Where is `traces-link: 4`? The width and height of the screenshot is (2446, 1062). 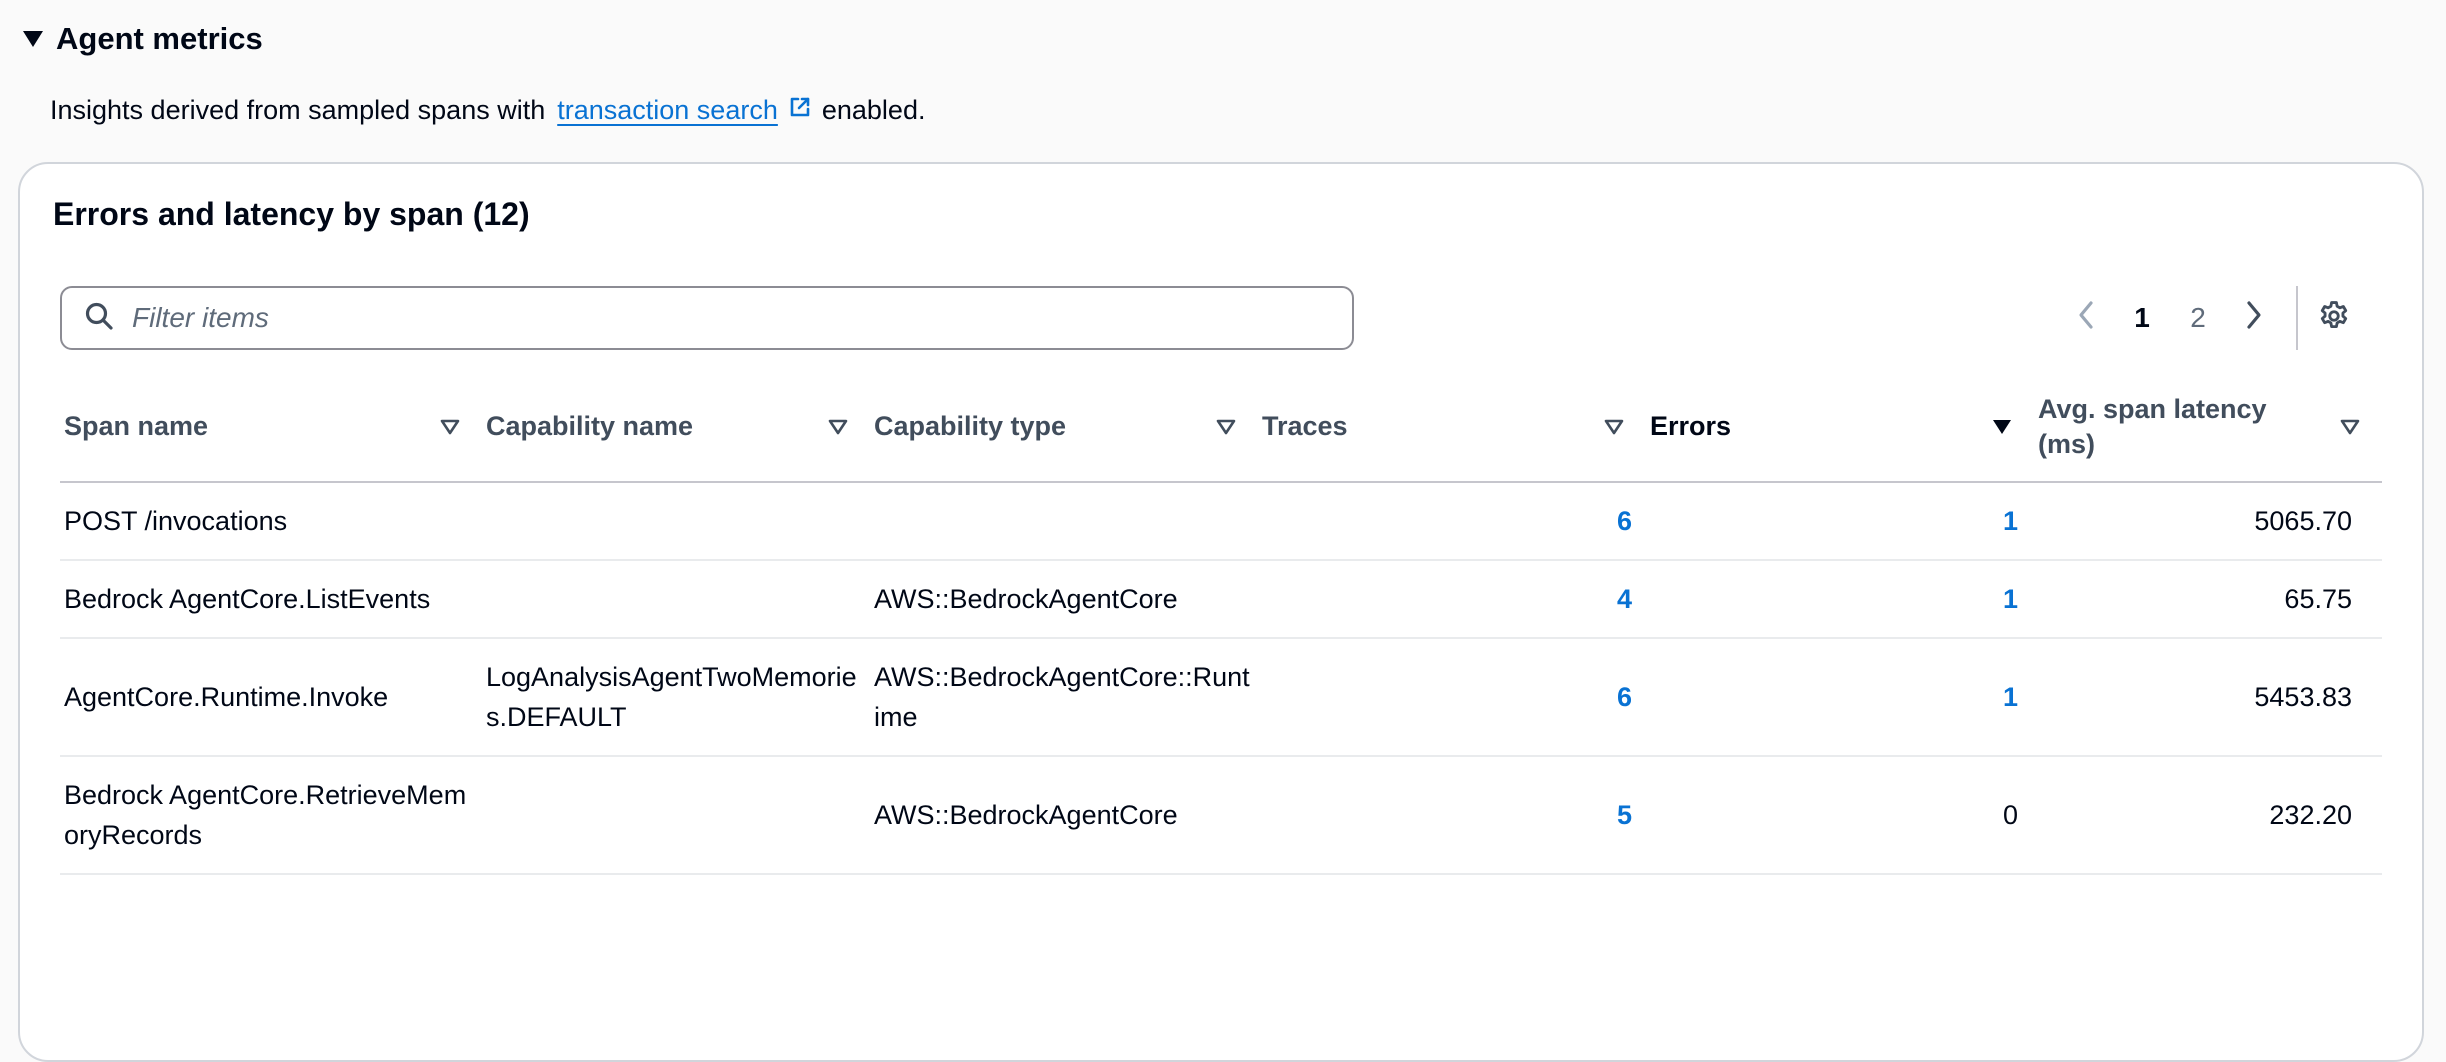
traces-link: 4 is located at coordinates (1624, 599).